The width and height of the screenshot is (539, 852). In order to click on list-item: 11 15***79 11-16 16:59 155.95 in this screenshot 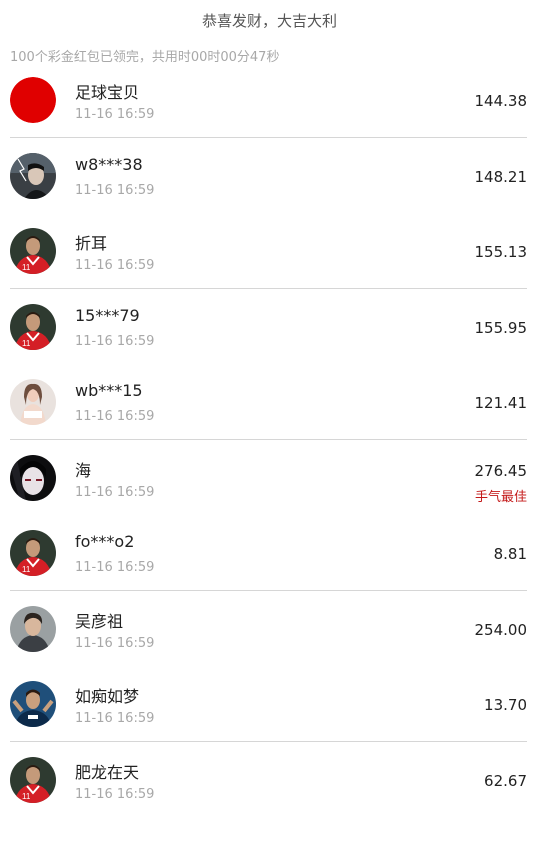, I will do `click(269, 327)`.